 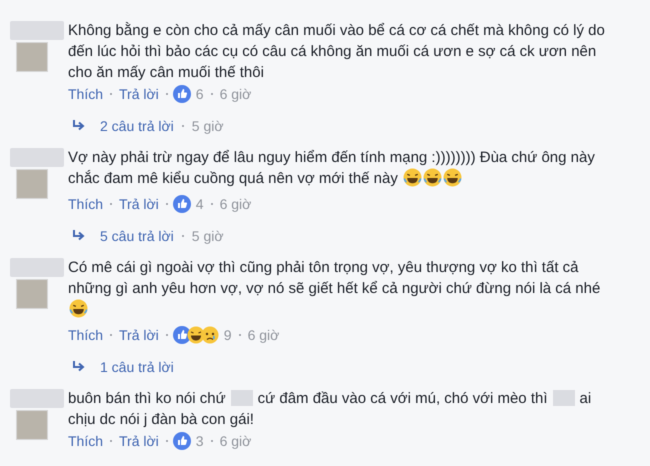 What do you see at coordinates (337, 52) in the screenshot?
I see `comment-text: Không bằng e còn cho cả mấy cân muối vào bể cá cơ cá chết mà không có lý do đến lúc hỏi thì bảo các cụ có câu cá không ăn muối cá ươn e sợ cá ck ươn nên cho ăn mấy cân muối thế thôi` at bounding box center [337, 52].